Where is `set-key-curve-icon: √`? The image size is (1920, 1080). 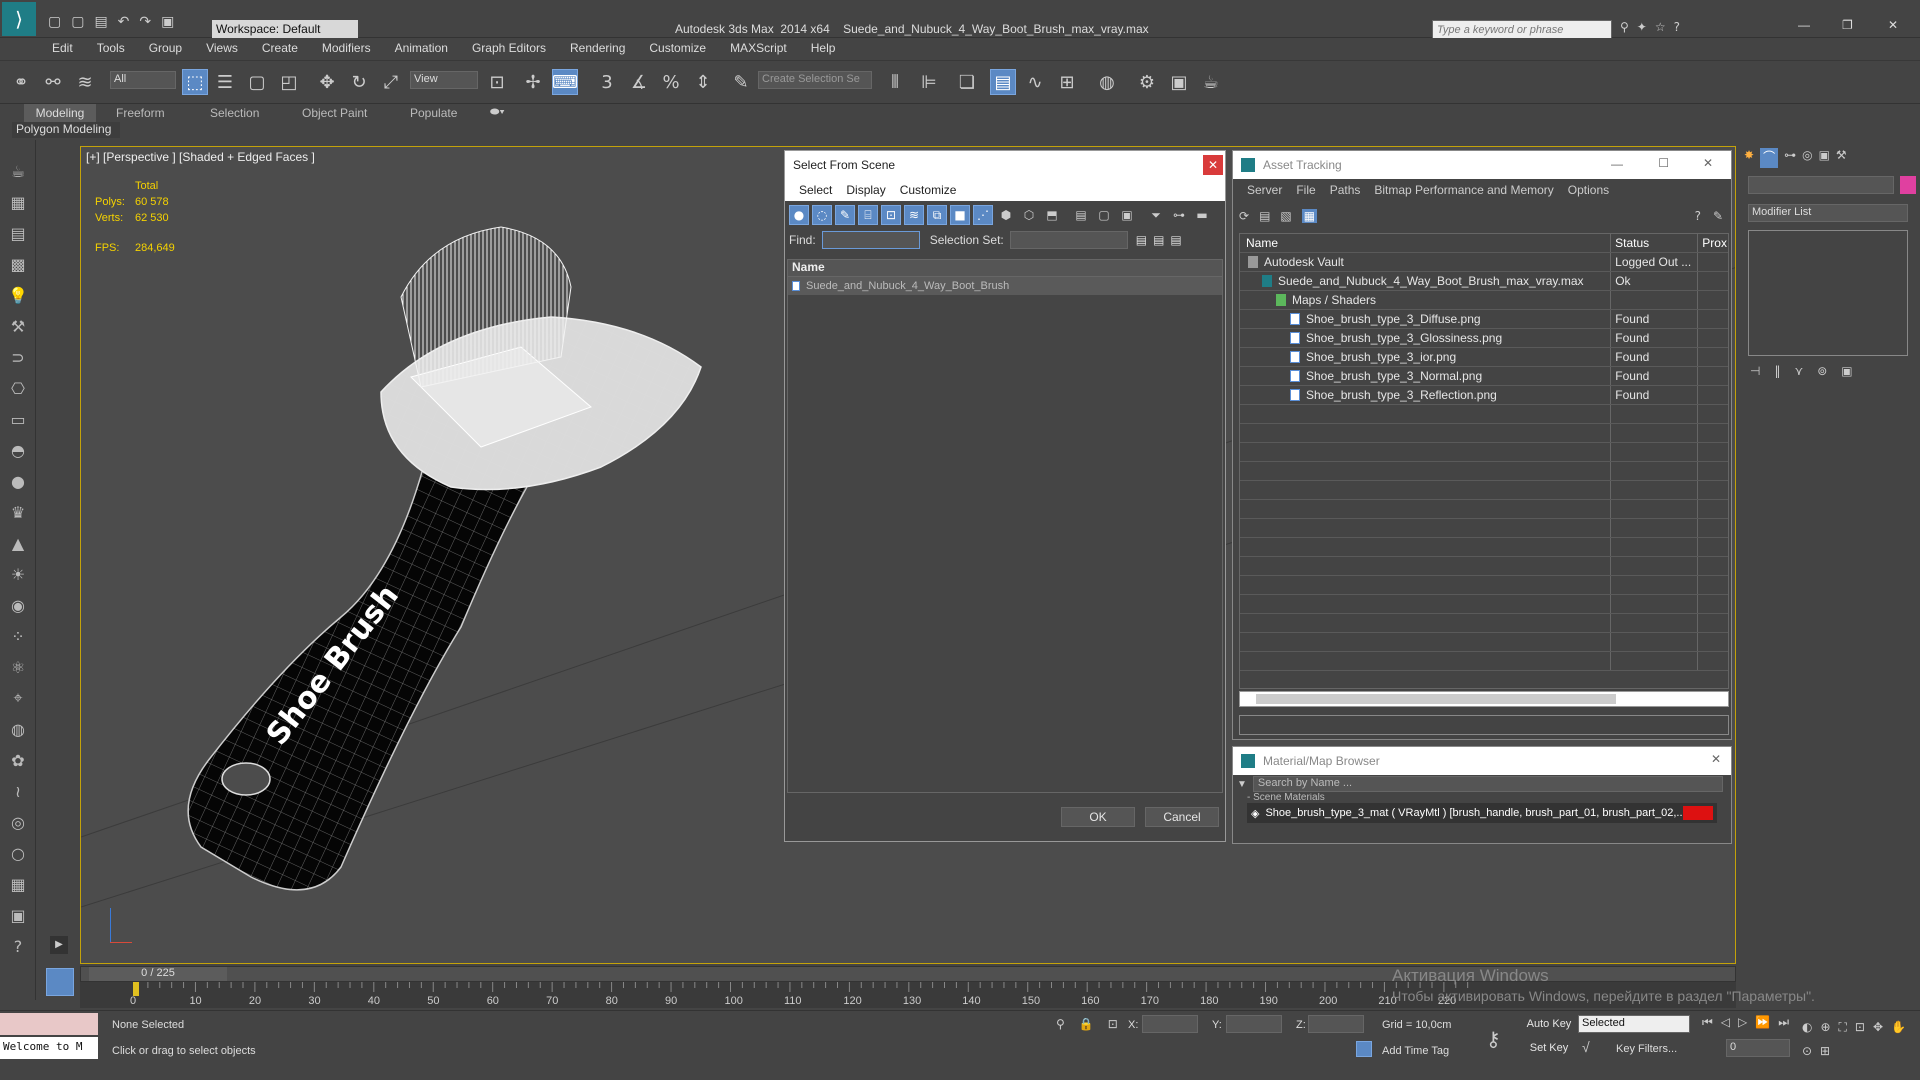 set-key-curve-icon: √ is located at coordinates (1586, 1047).